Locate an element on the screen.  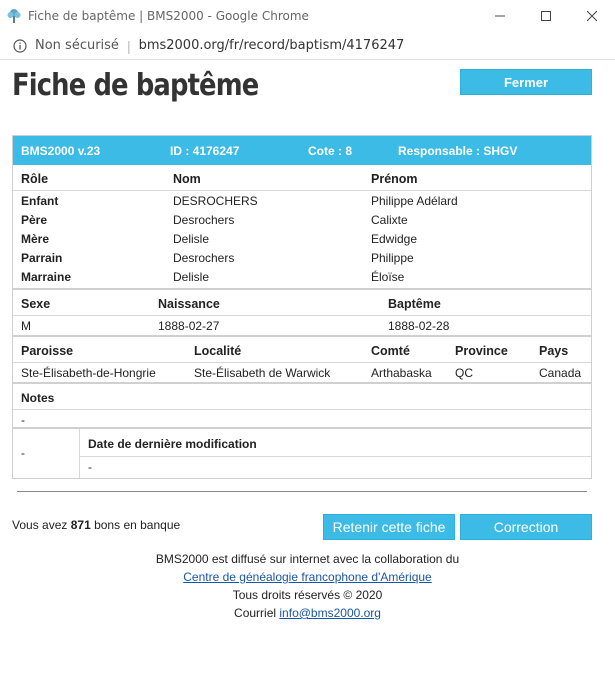
header-localite: Localité is located at coordinates (218, 351).